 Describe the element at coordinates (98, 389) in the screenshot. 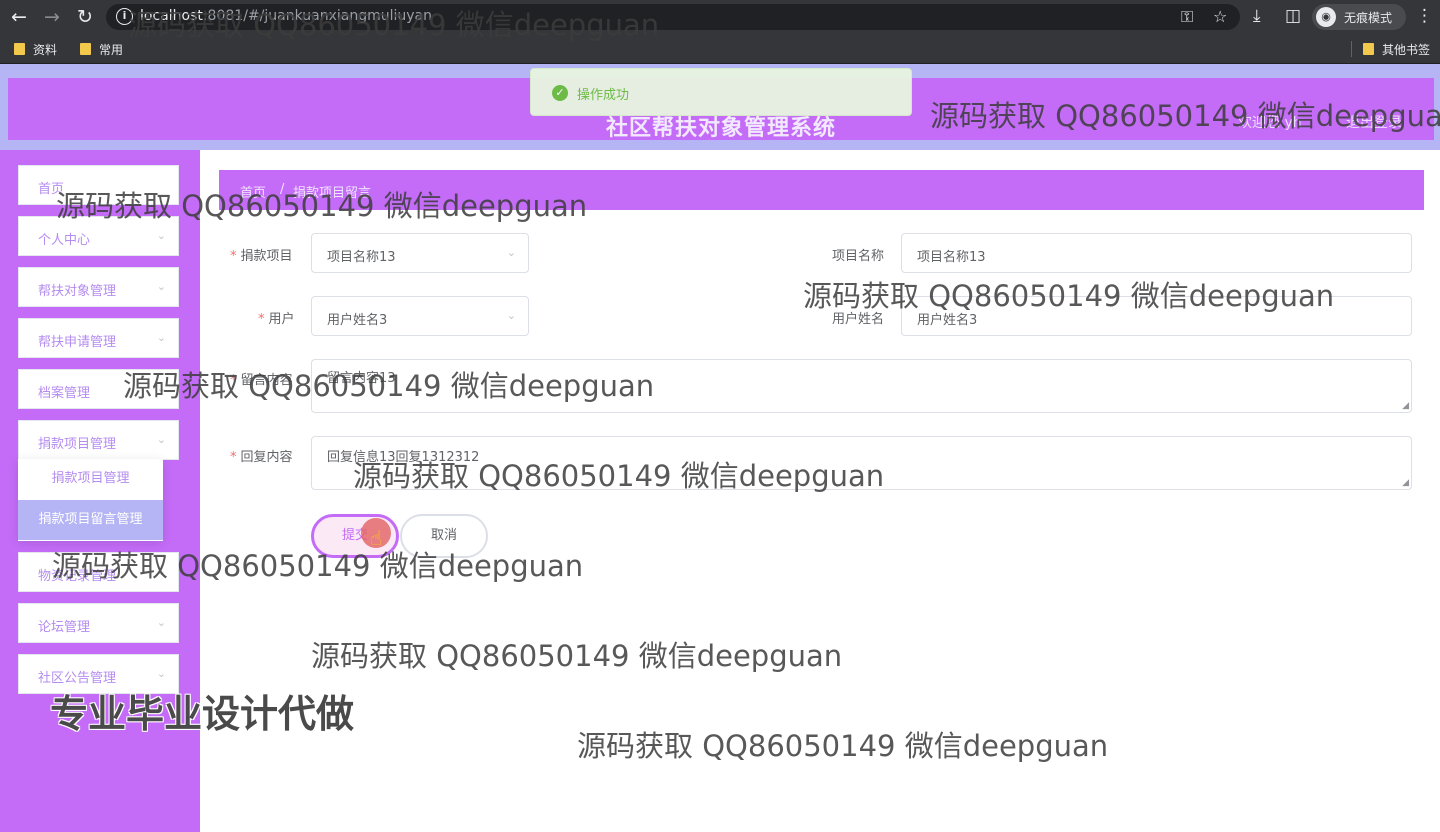

I see `sidebar-item-archives: 档案管理 ⌄` at that location.